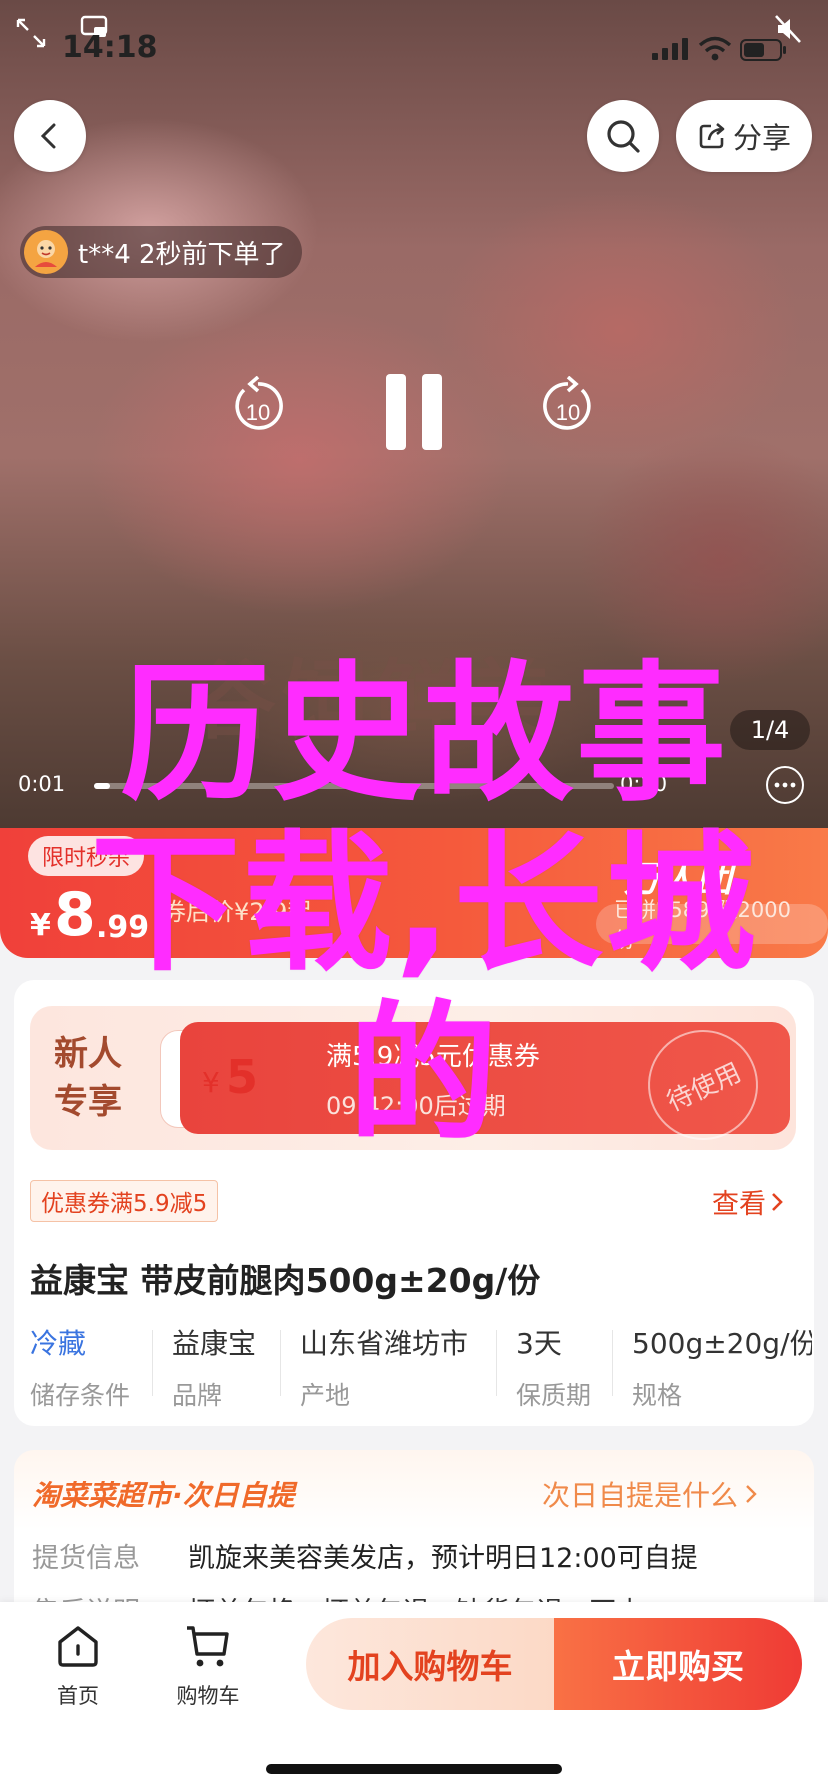 The height and width of the screenshot is (1792, 828). What do you see at coordinates (539, 1343) in the screenshot?
I see `spec-value: 3天` at bounding box center [539, 1343].